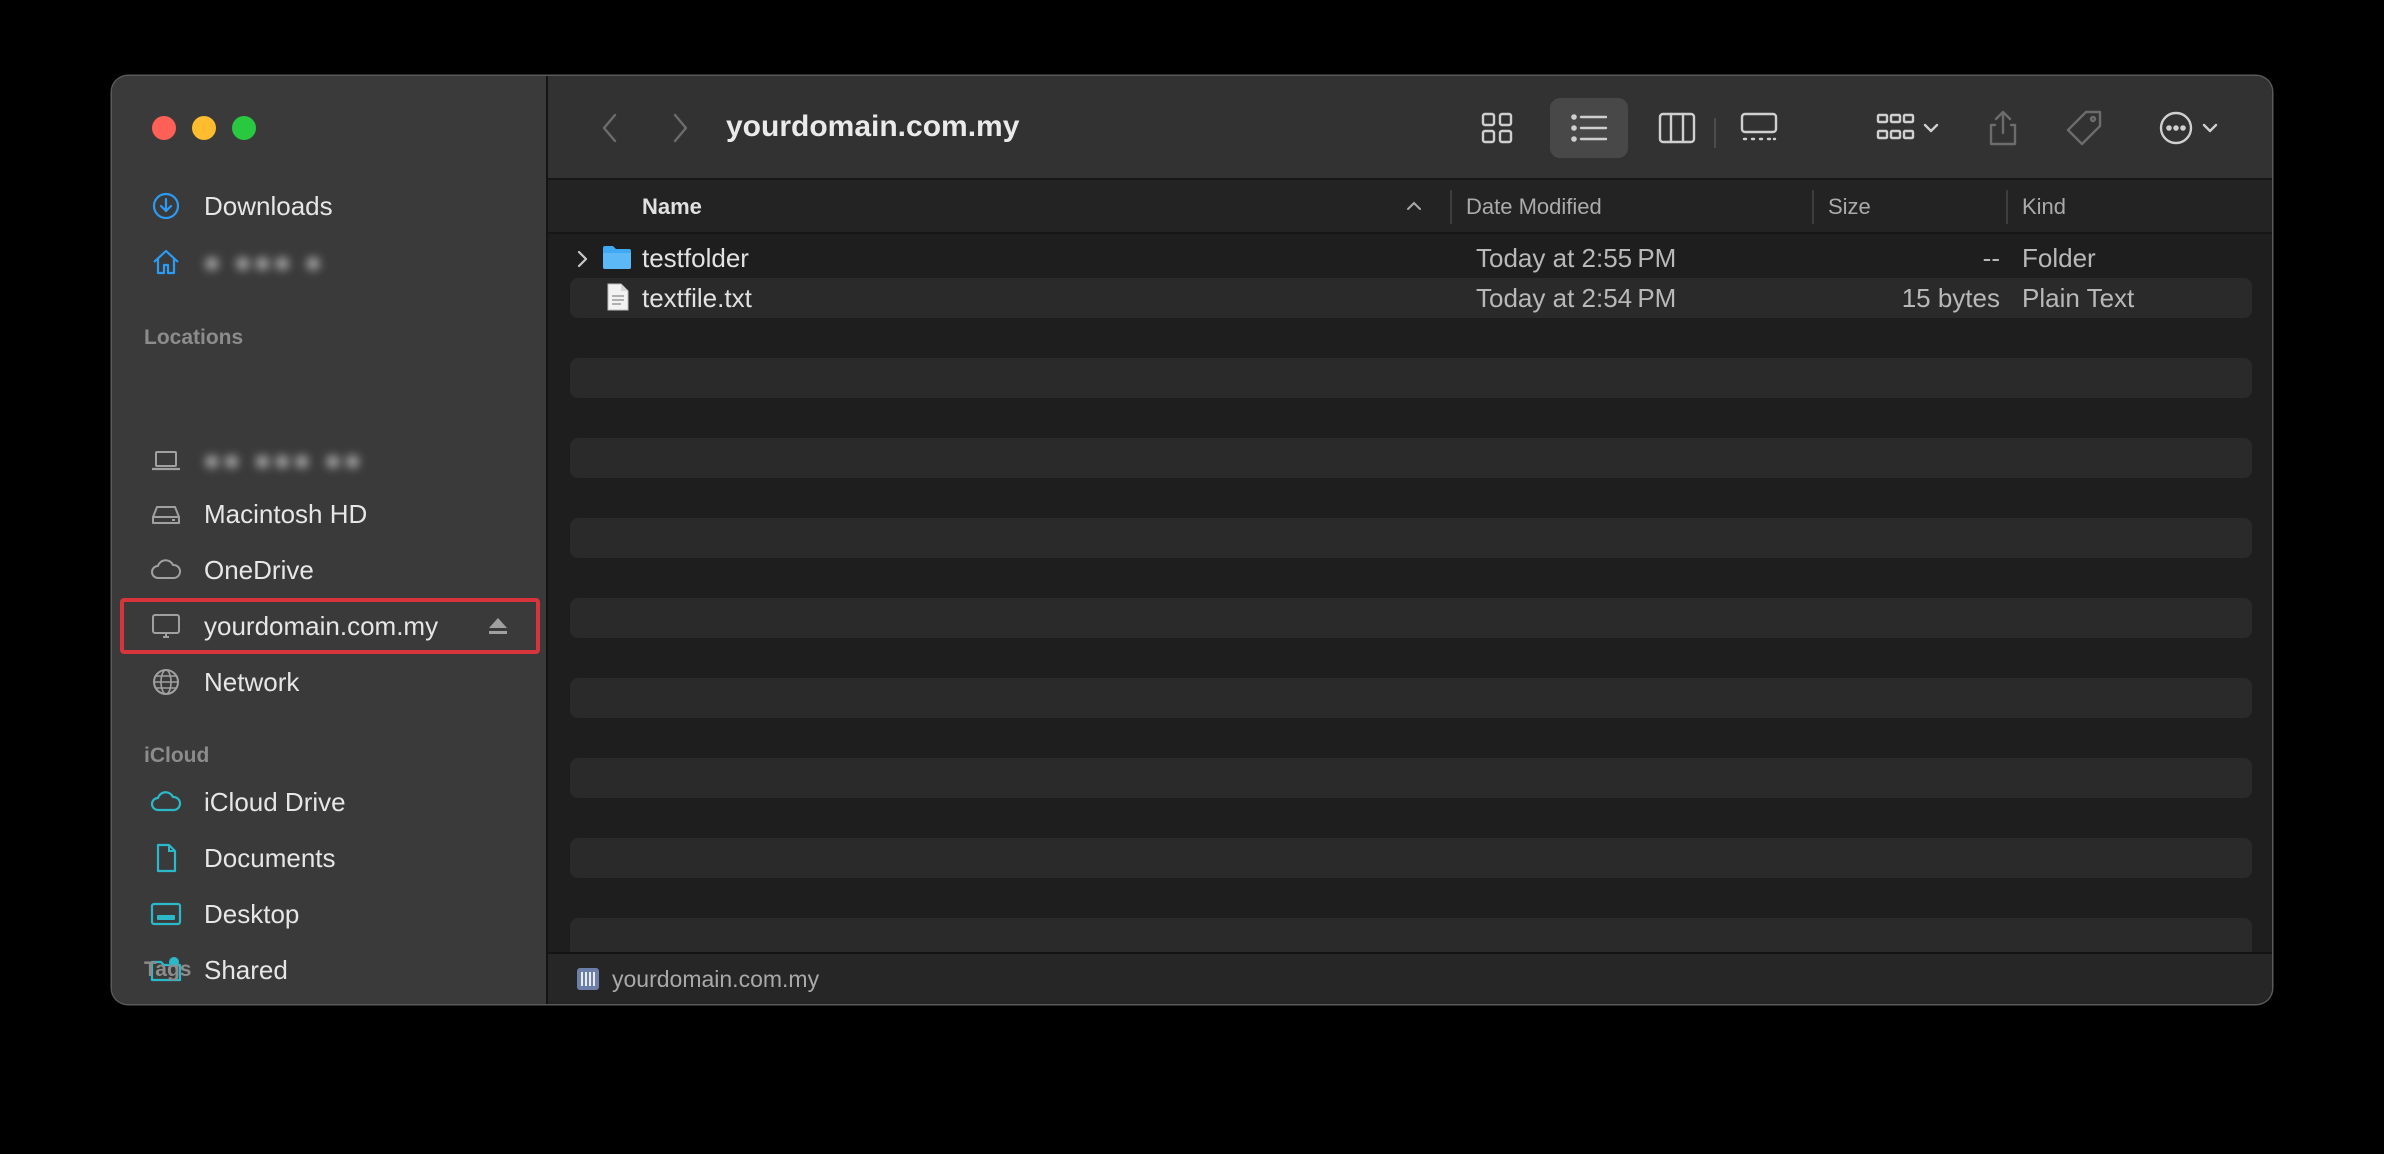  I want to click on sidebar-item-label: yourdomain.com.my, so click(321, 625).